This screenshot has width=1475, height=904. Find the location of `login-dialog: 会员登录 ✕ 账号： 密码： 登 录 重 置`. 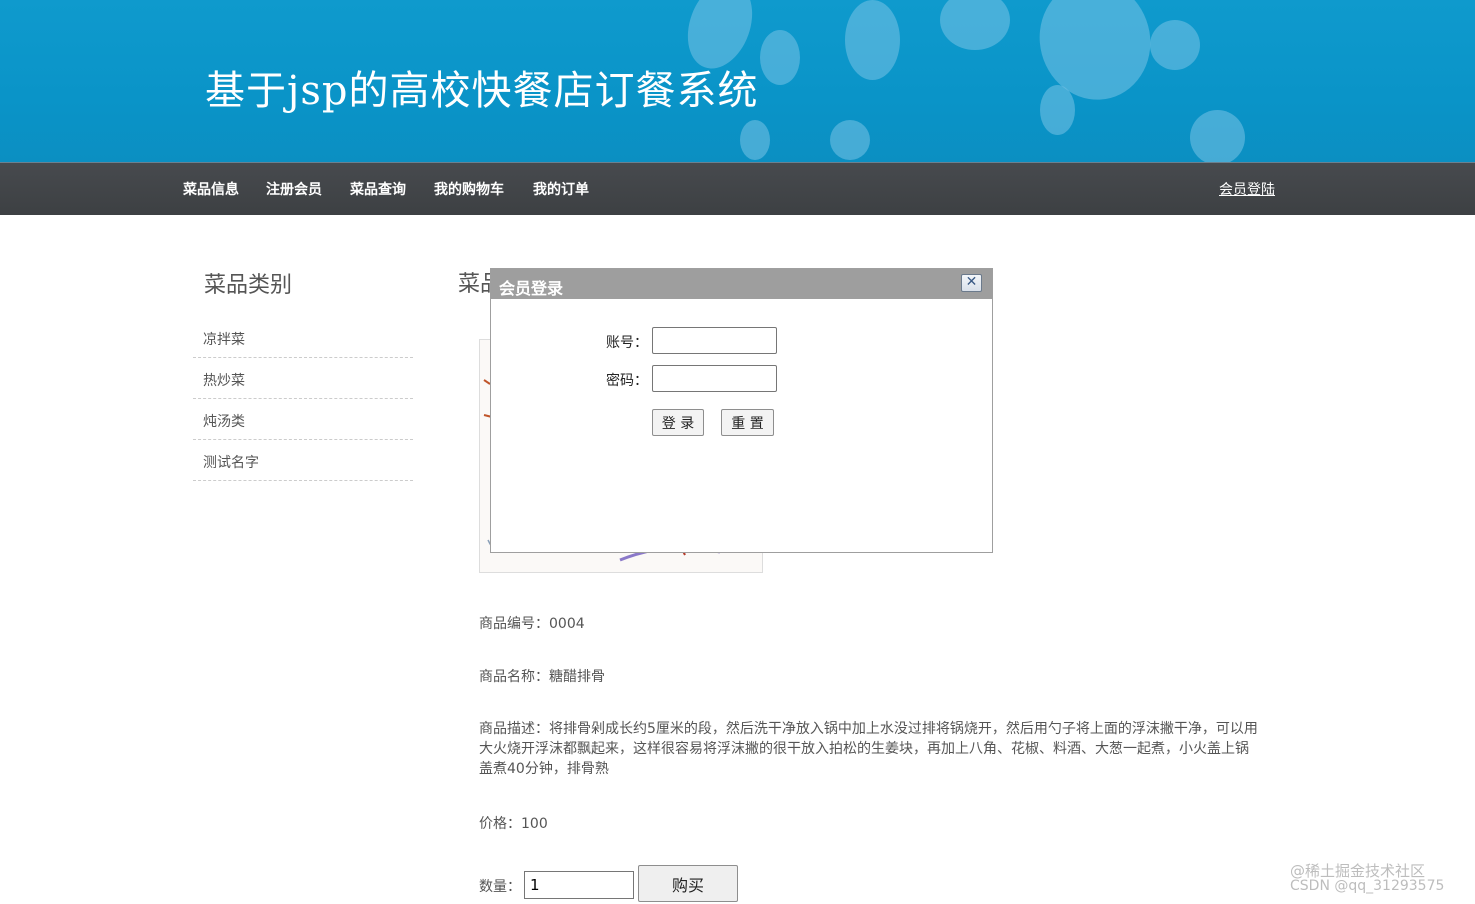

login-dialog: 会员登录 ✕ 账号： 密码： 登 录 重 置 is located at coordinates (741, 410).